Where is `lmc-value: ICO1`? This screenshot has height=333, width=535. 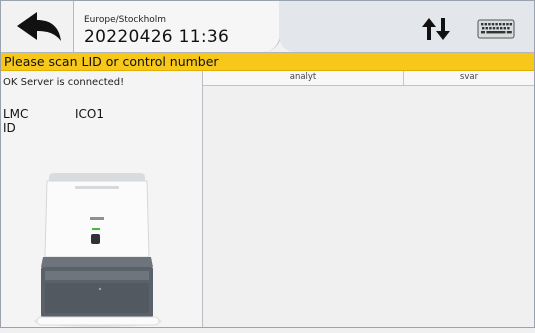 lmc-value: ICO1 is located at coordinates (89, 114).